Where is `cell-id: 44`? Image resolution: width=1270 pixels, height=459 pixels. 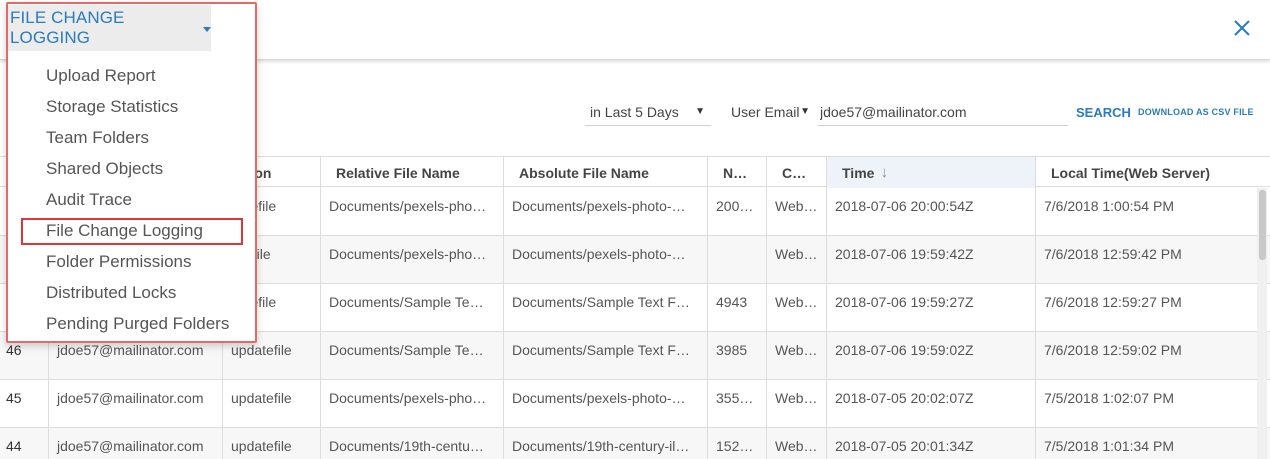 cell-id: 44 is located at coordinates (14, 446).